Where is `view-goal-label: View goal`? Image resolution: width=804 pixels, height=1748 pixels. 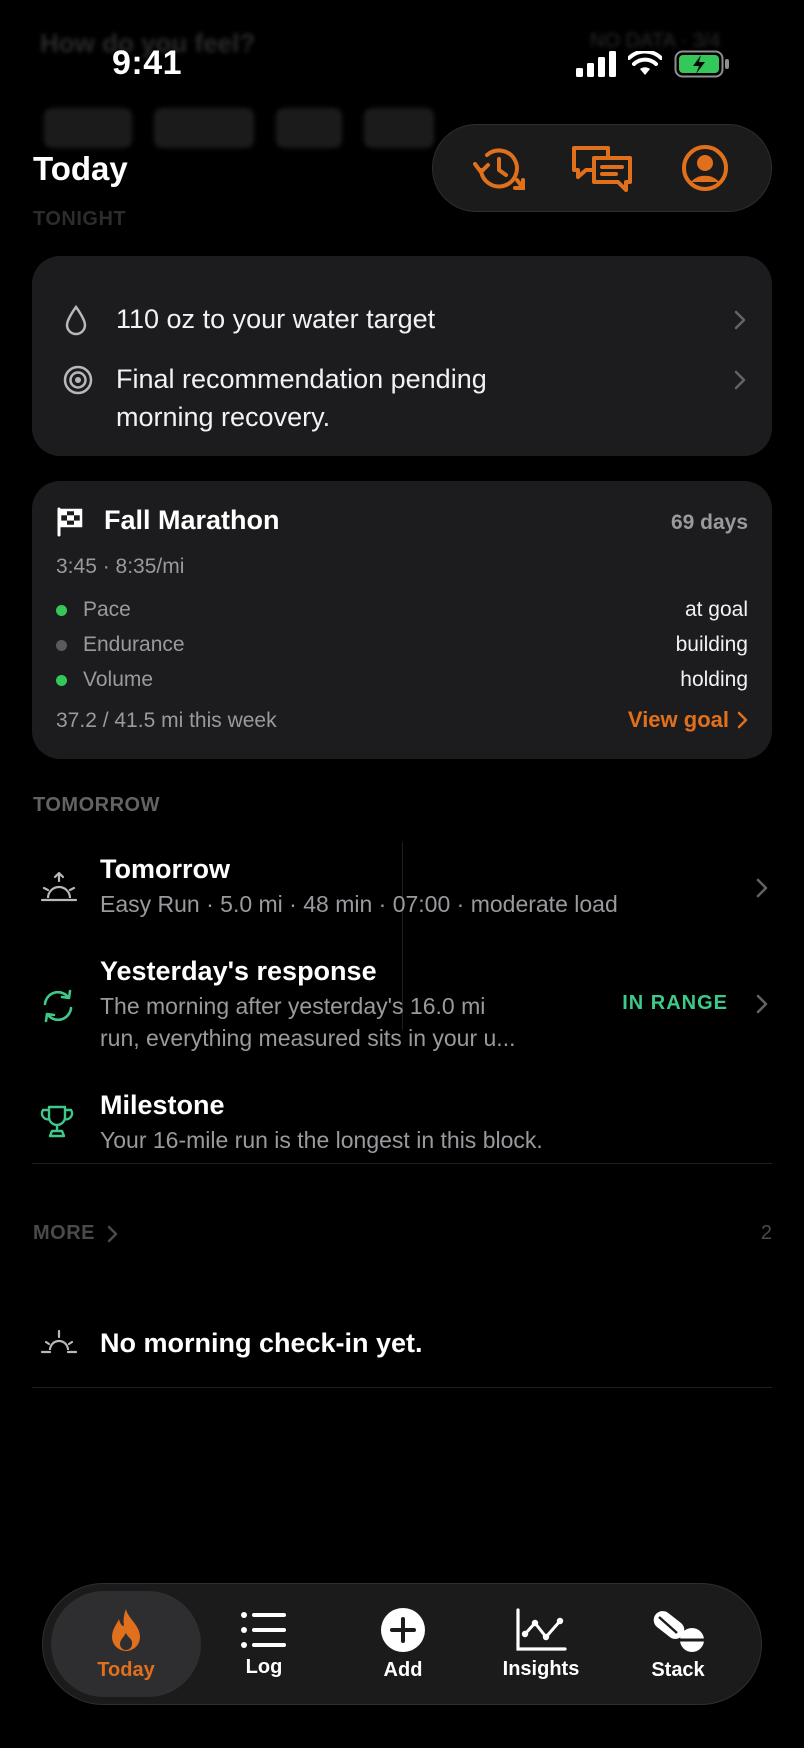 view-goal-label: View goal is located at coordinates (678, 719).